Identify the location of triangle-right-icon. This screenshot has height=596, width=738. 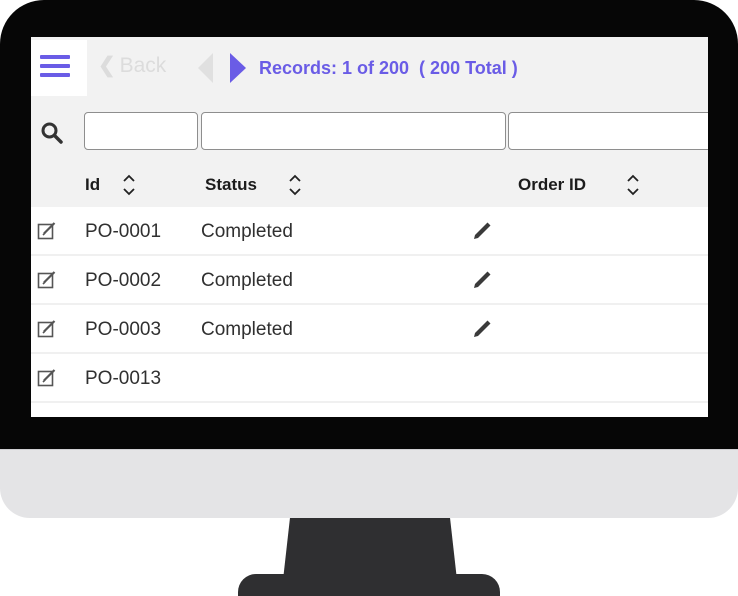
(238, 68).